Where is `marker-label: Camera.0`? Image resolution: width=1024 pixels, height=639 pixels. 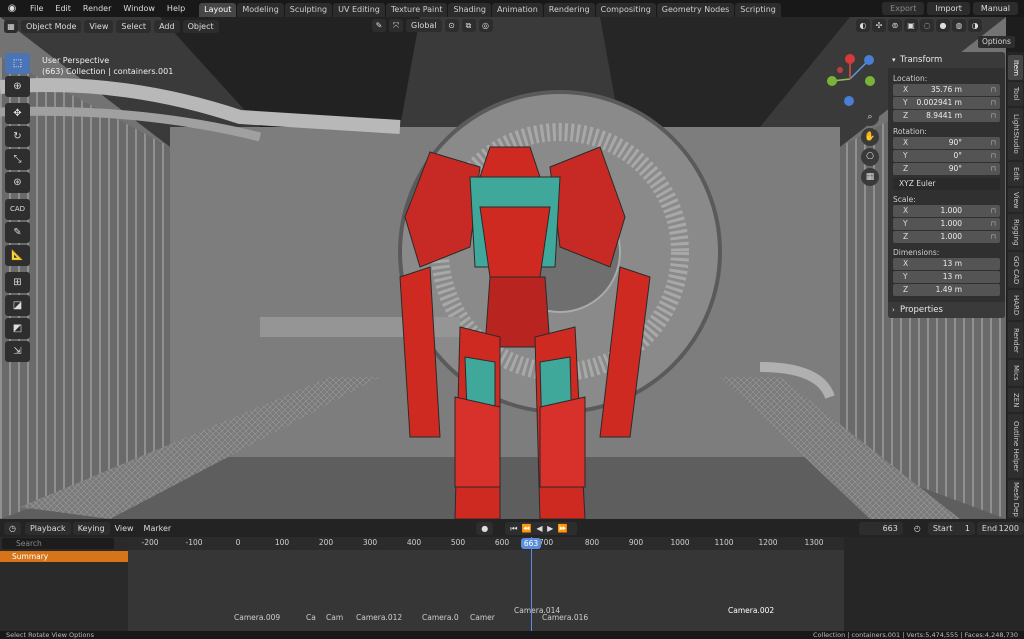
marker-label: Camera.0 is located at coordinates (440, 617).